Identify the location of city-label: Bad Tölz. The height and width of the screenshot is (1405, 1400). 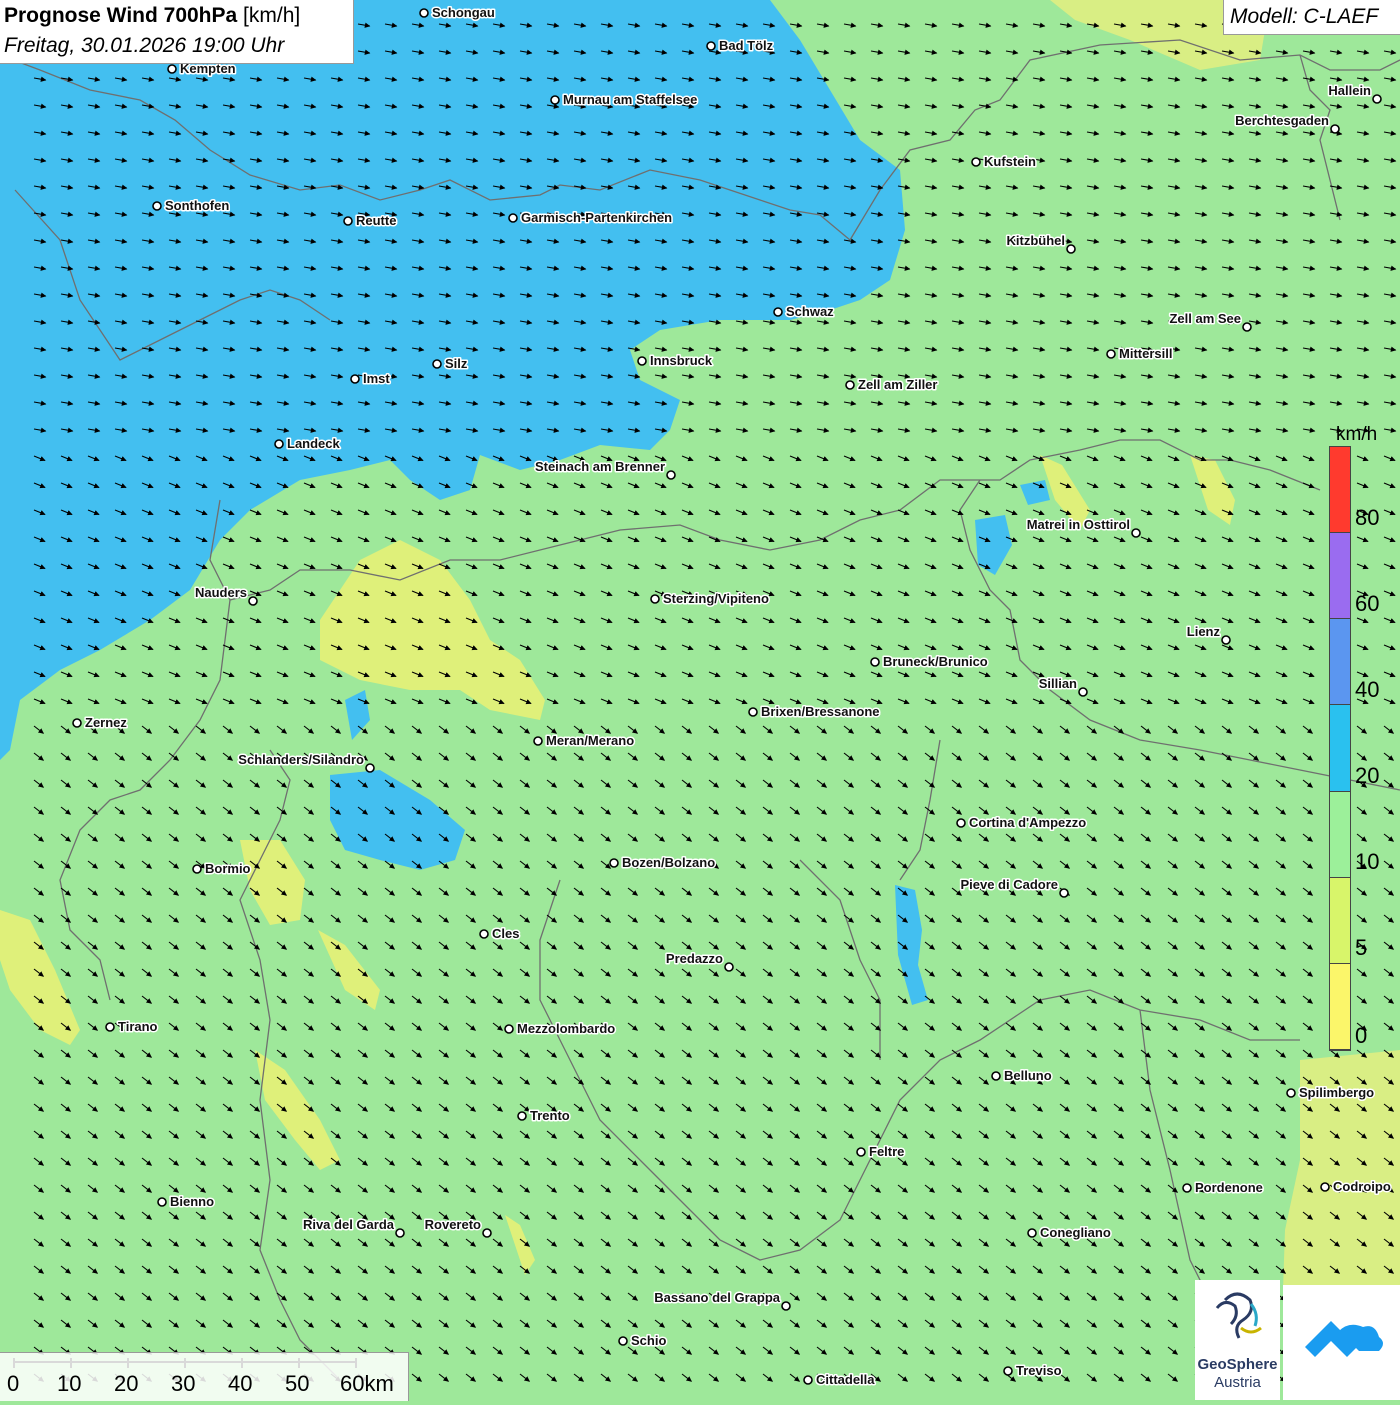
(746, 45).